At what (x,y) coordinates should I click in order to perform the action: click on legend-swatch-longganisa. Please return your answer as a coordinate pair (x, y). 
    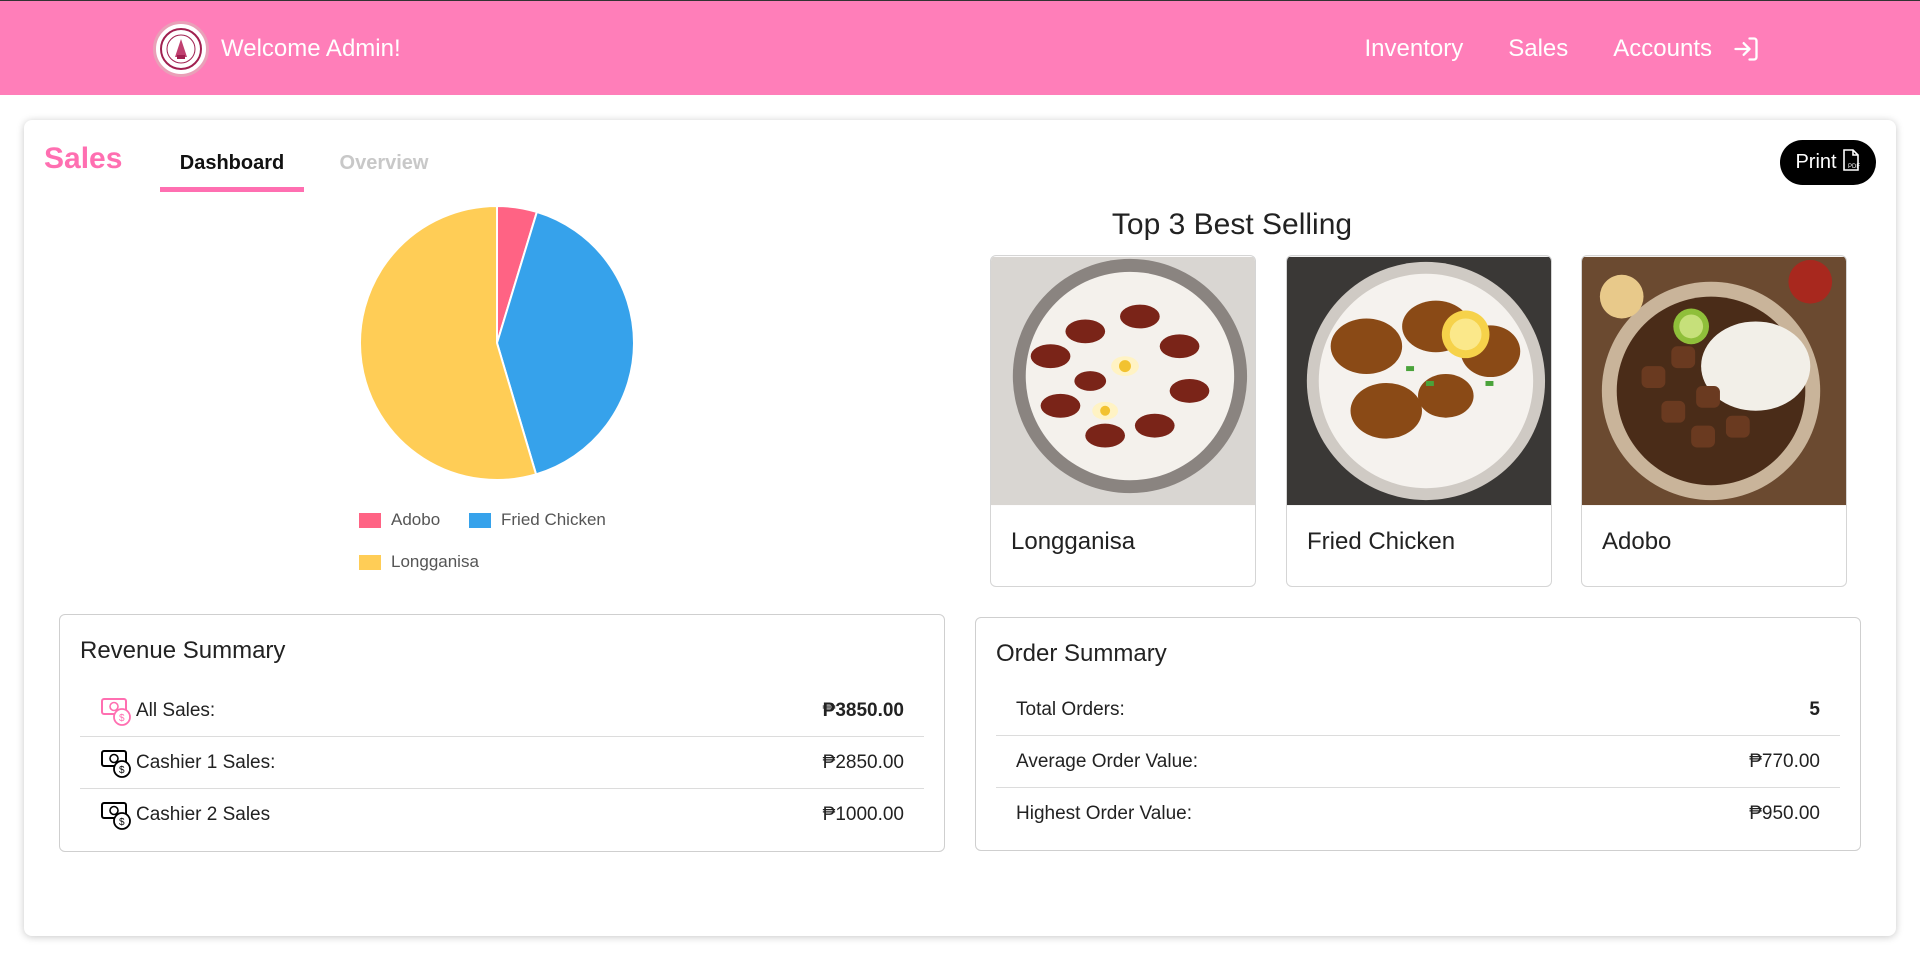
    Looking at the image, I should click on (370, 562).